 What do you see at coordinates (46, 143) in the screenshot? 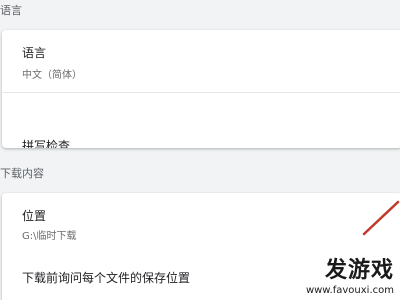
I see `spellcheck-label: 拼写检查` at bounding box center [46, 143].